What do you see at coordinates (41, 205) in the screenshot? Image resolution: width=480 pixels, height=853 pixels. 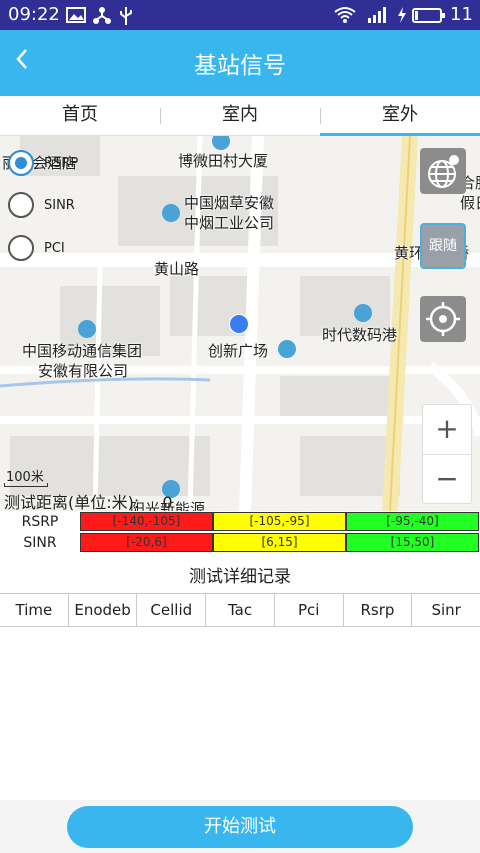 I see `radio-option-sinr: SINR` at bounding box center [41, 205].